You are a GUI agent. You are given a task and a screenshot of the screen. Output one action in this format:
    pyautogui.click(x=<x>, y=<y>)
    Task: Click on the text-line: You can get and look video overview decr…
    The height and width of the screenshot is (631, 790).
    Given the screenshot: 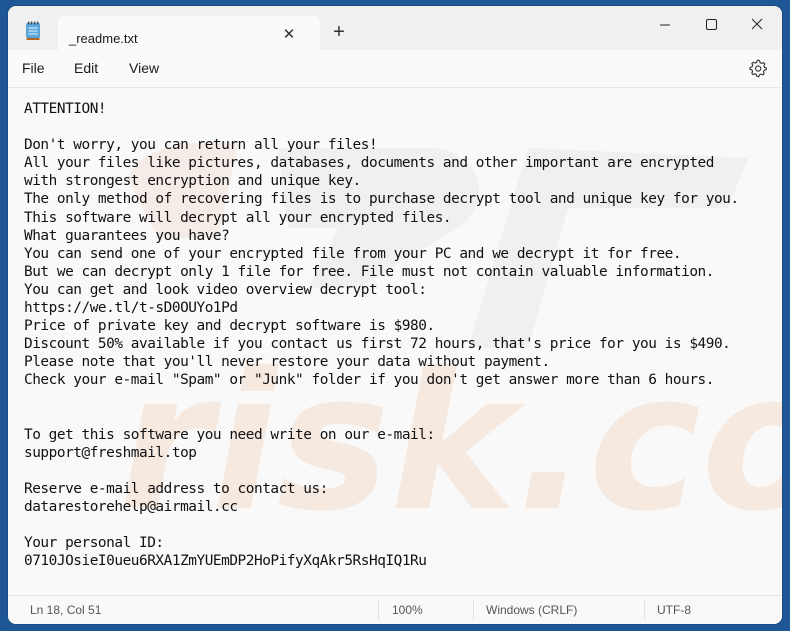 What is the action you would take?
    pyautogui.click(x=225, y=289)
    